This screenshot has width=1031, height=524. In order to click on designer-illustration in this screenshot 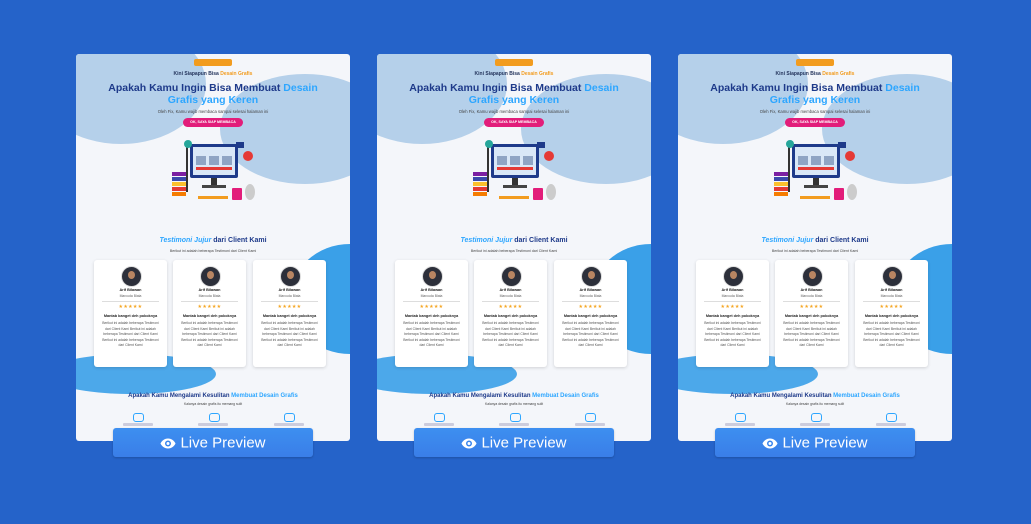, I will do `click(213, 170)`.